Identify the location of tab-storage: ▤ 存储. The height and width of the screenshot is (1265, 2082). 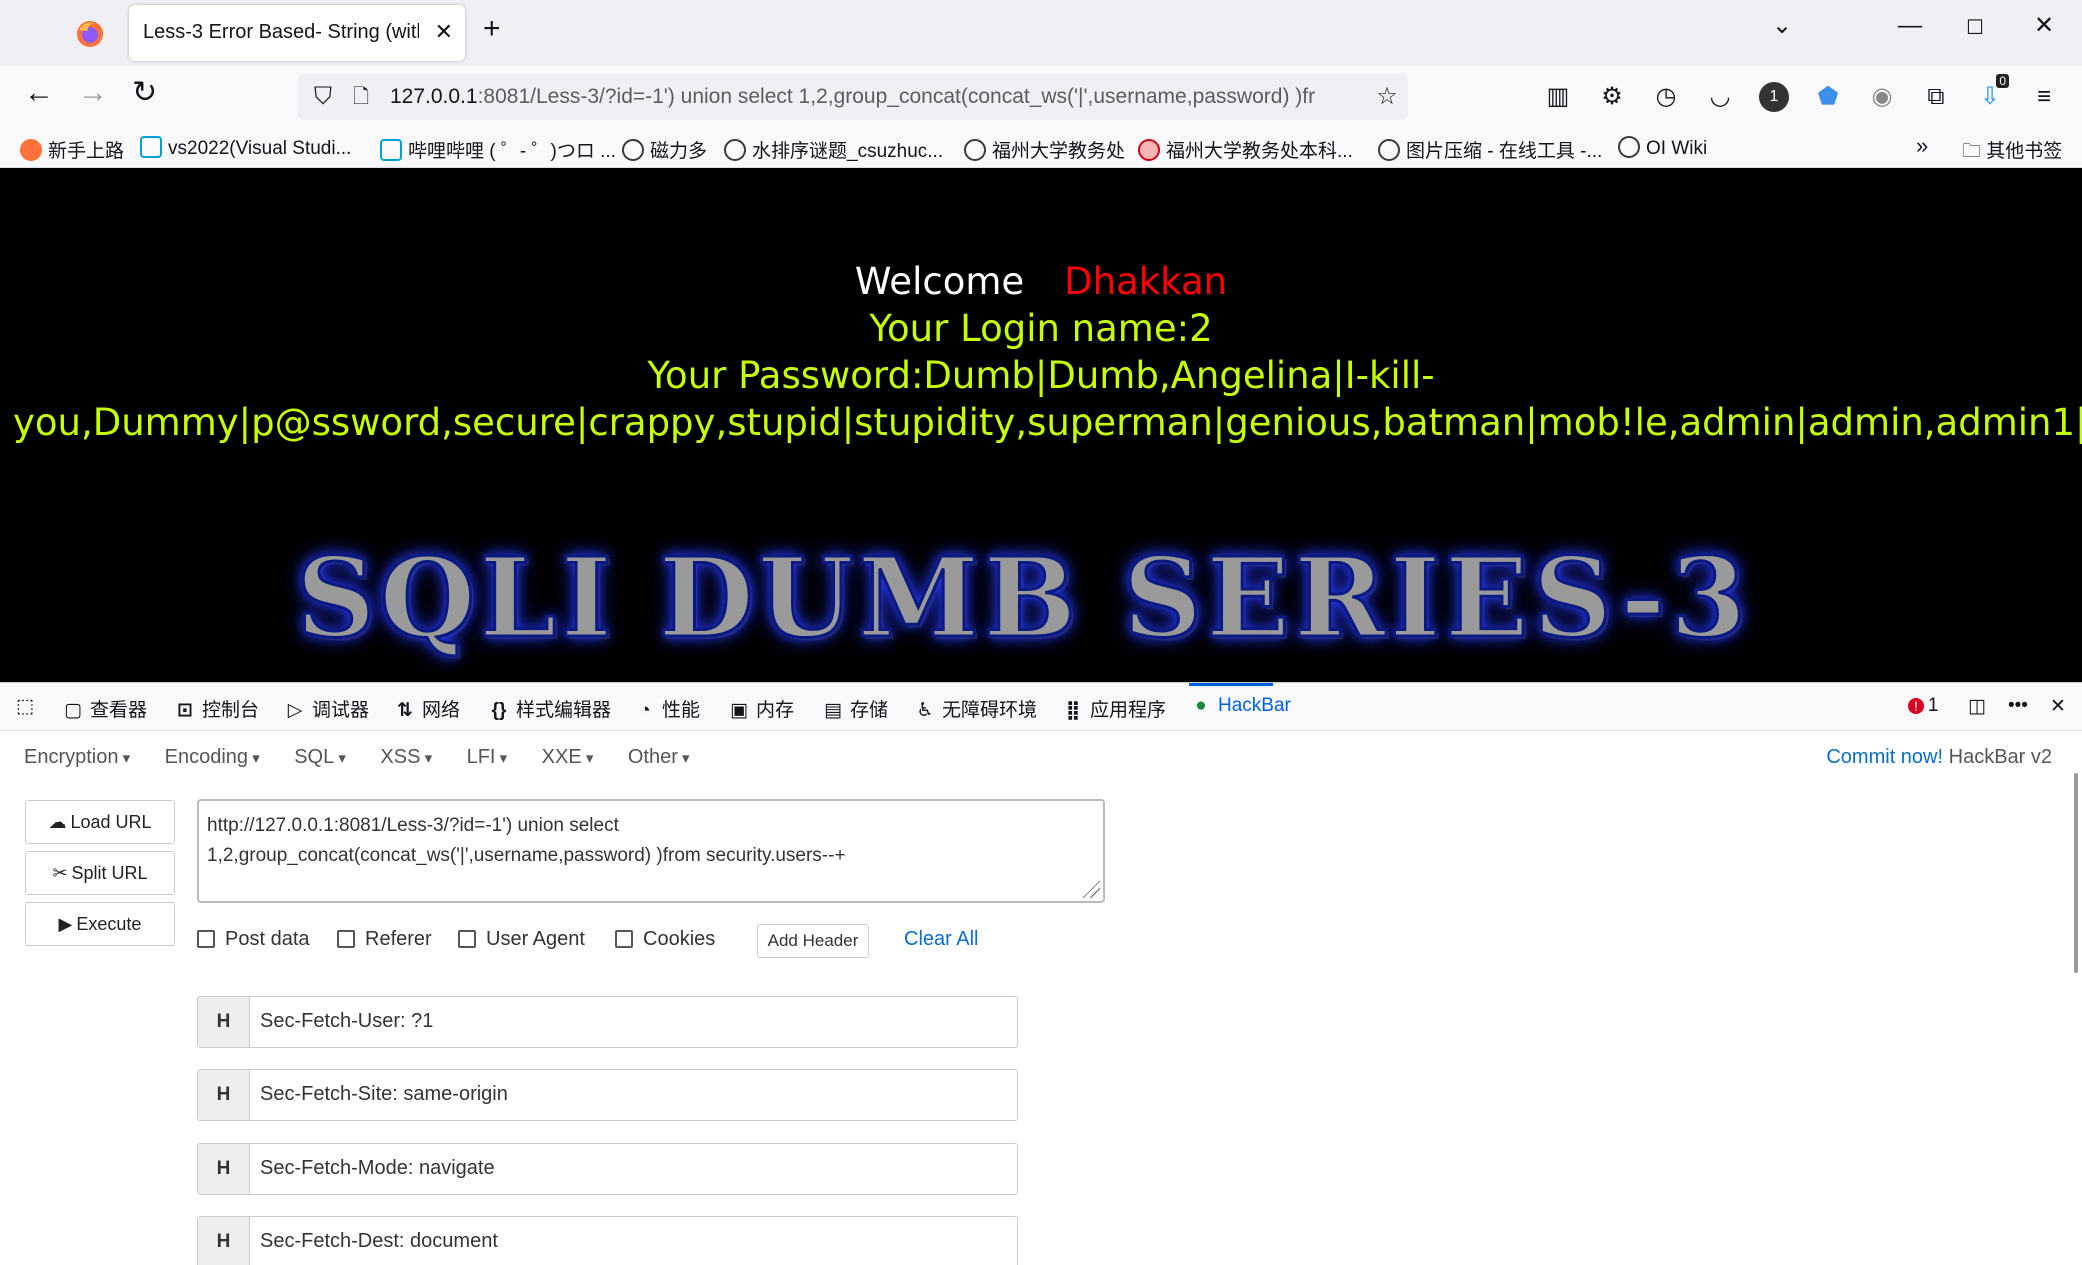
(855, 708).